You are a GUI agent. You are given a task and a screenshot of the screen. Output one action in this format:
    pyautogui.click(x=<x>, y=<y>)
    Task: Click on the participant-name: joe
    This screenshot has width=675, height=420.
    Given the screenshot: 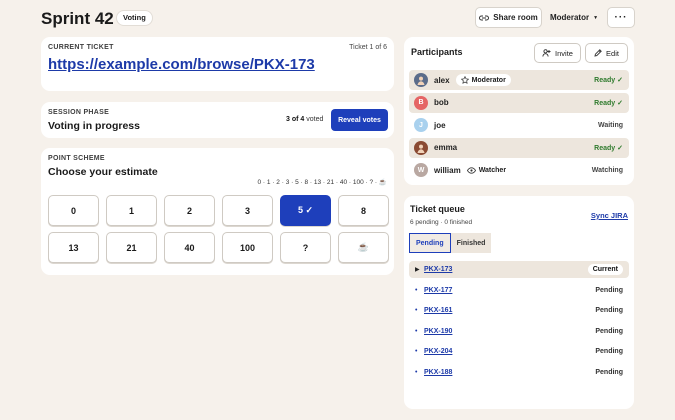 What is the action you would take?
    pyautogui.click(x=440, y=125)
    